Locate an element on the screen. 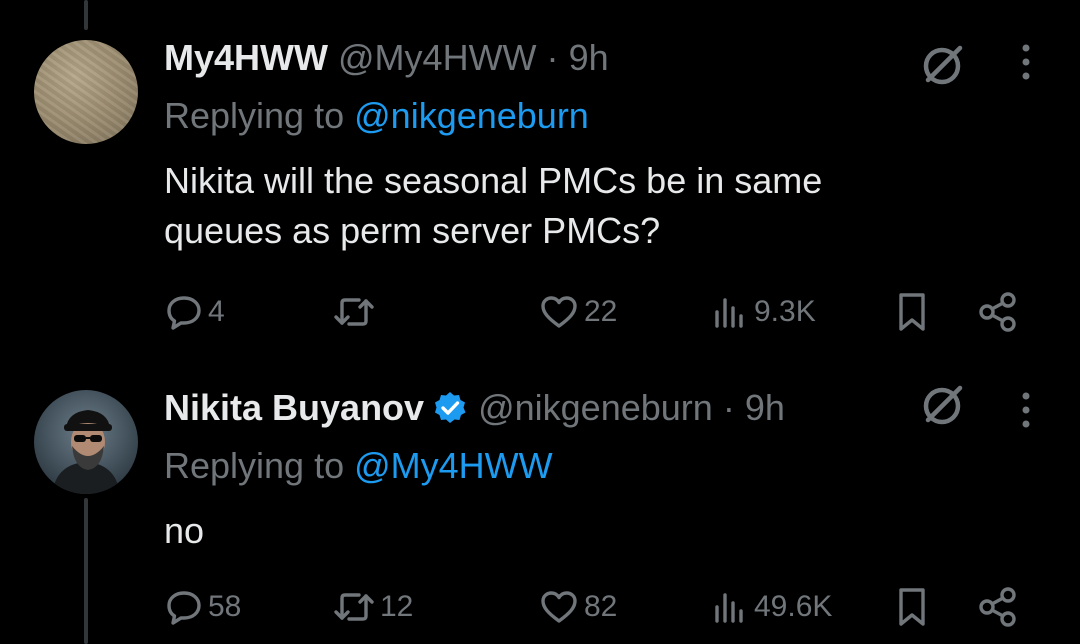 Image resolution: width=1080 pixels, height=644 pixels. view-count: 9.3K is located at coordinates (785, 311).